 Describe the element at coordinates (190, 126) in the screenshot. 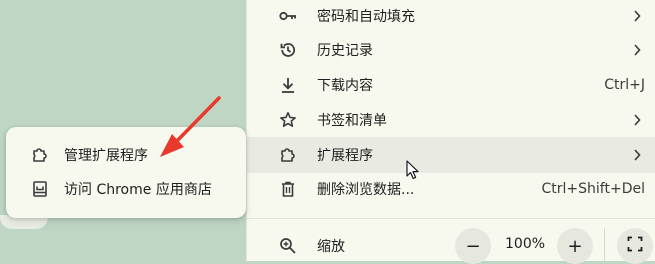

I see `annotation-arrow` at that location.